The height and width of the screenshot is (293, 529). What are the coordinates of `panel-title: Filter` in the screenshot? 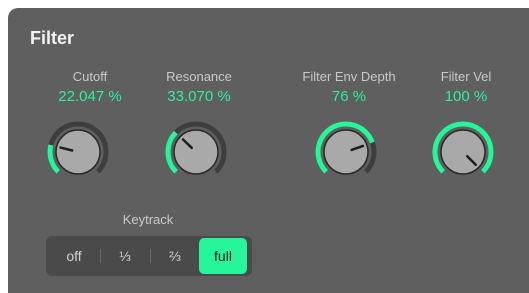 It's located at (52, 38).